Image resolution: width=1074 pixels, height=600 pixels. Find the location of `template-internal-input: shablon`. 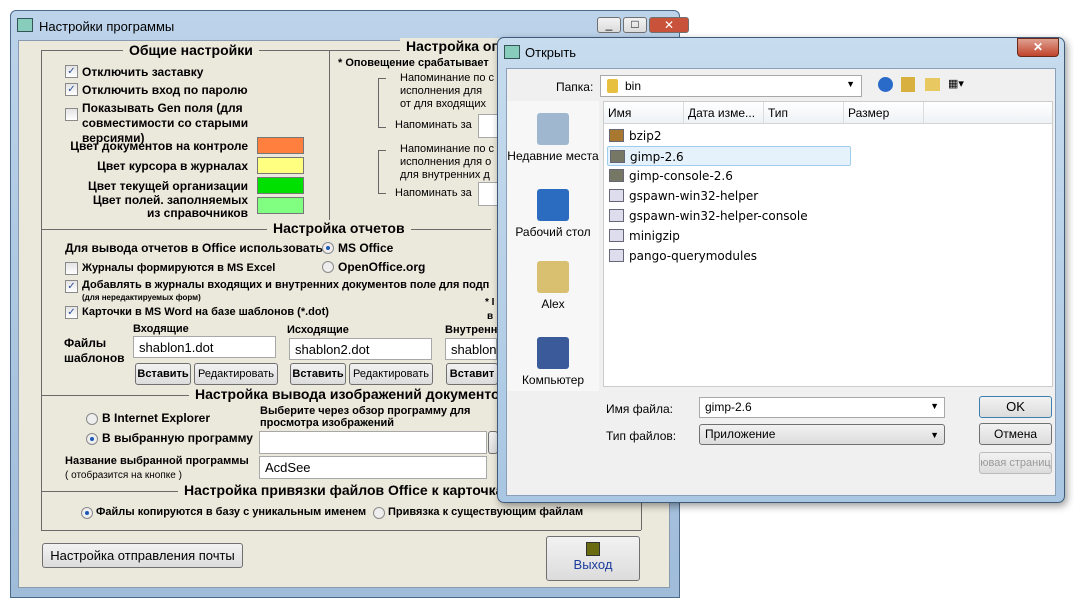

template-internal-input: shablon is located at coordinates (471, 349).